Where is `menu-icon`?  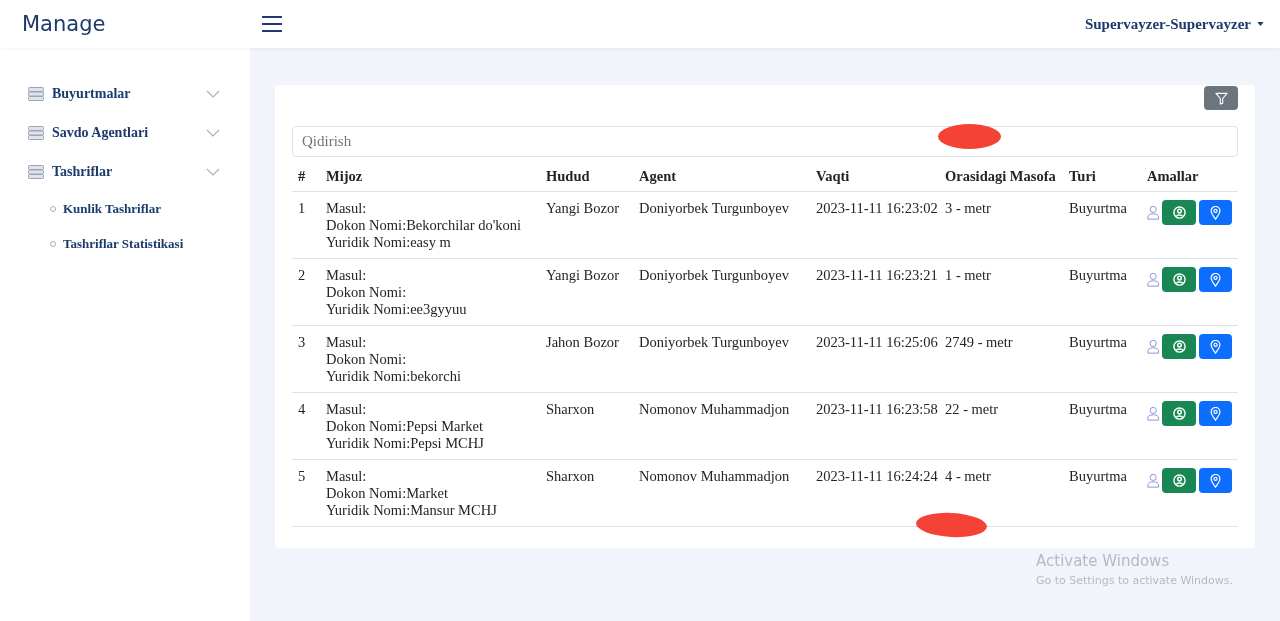 menu-icon is located at coordinates (272, 24).